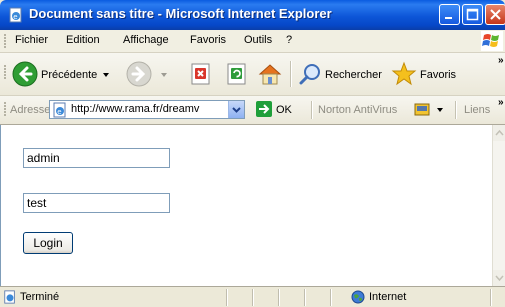 The image size is (505, 307). Describe the element at coordinates (501, 102) in the screenshot. I see `links-chevron-icon: »` at that location.